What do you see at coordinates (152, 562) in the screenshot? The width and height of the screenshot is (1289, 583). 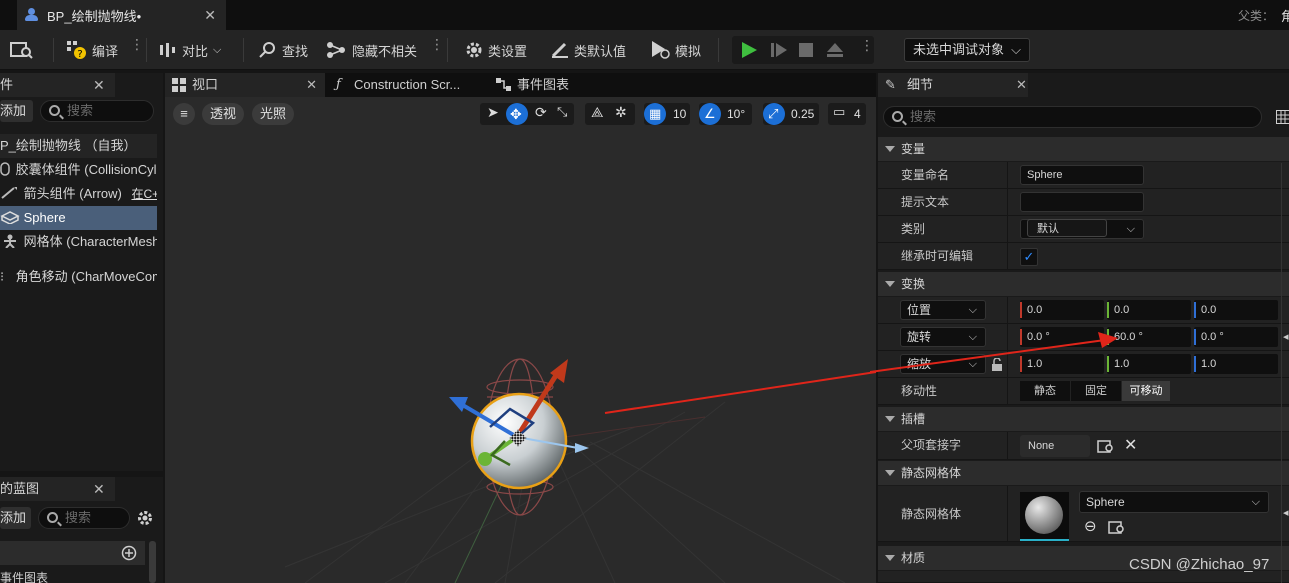 I see `scrollbar` at bounding box center [152, 562].